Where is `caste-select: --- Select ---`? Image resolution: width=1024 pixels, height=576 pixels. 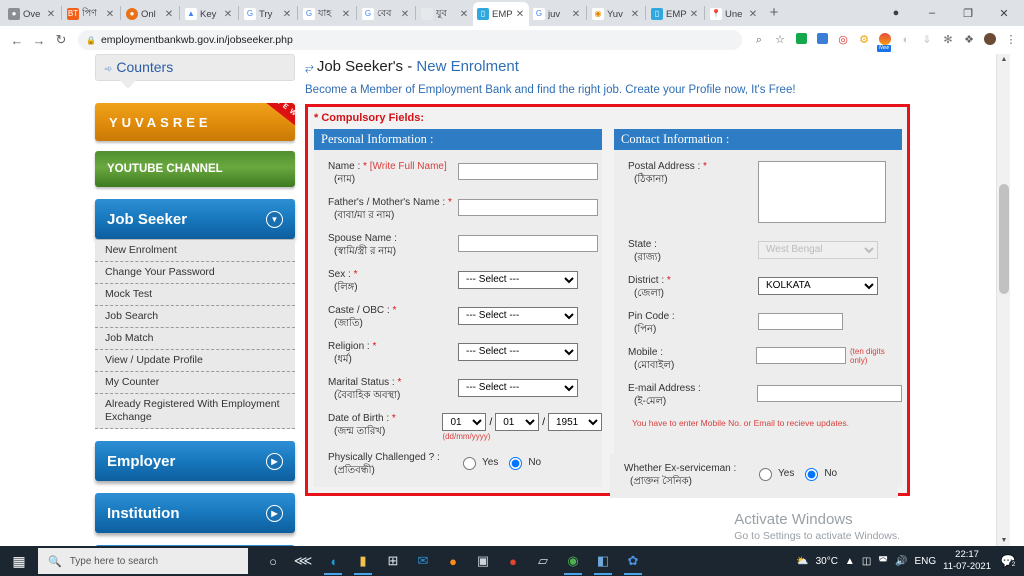
caste-select: --- Select --- is located at coordinates (518, 315).